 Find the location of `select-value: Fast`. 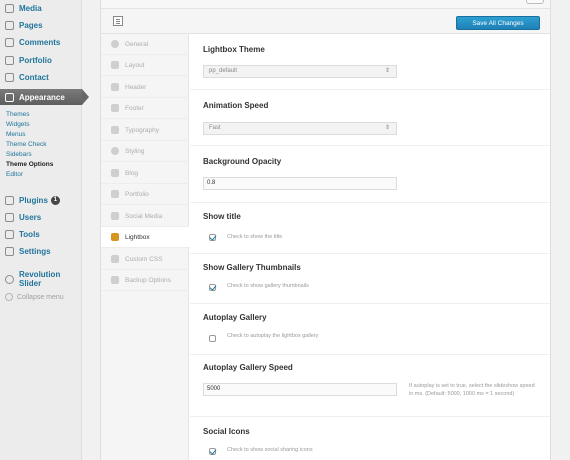

select-value: Fast is located at coordinates (215, 128).